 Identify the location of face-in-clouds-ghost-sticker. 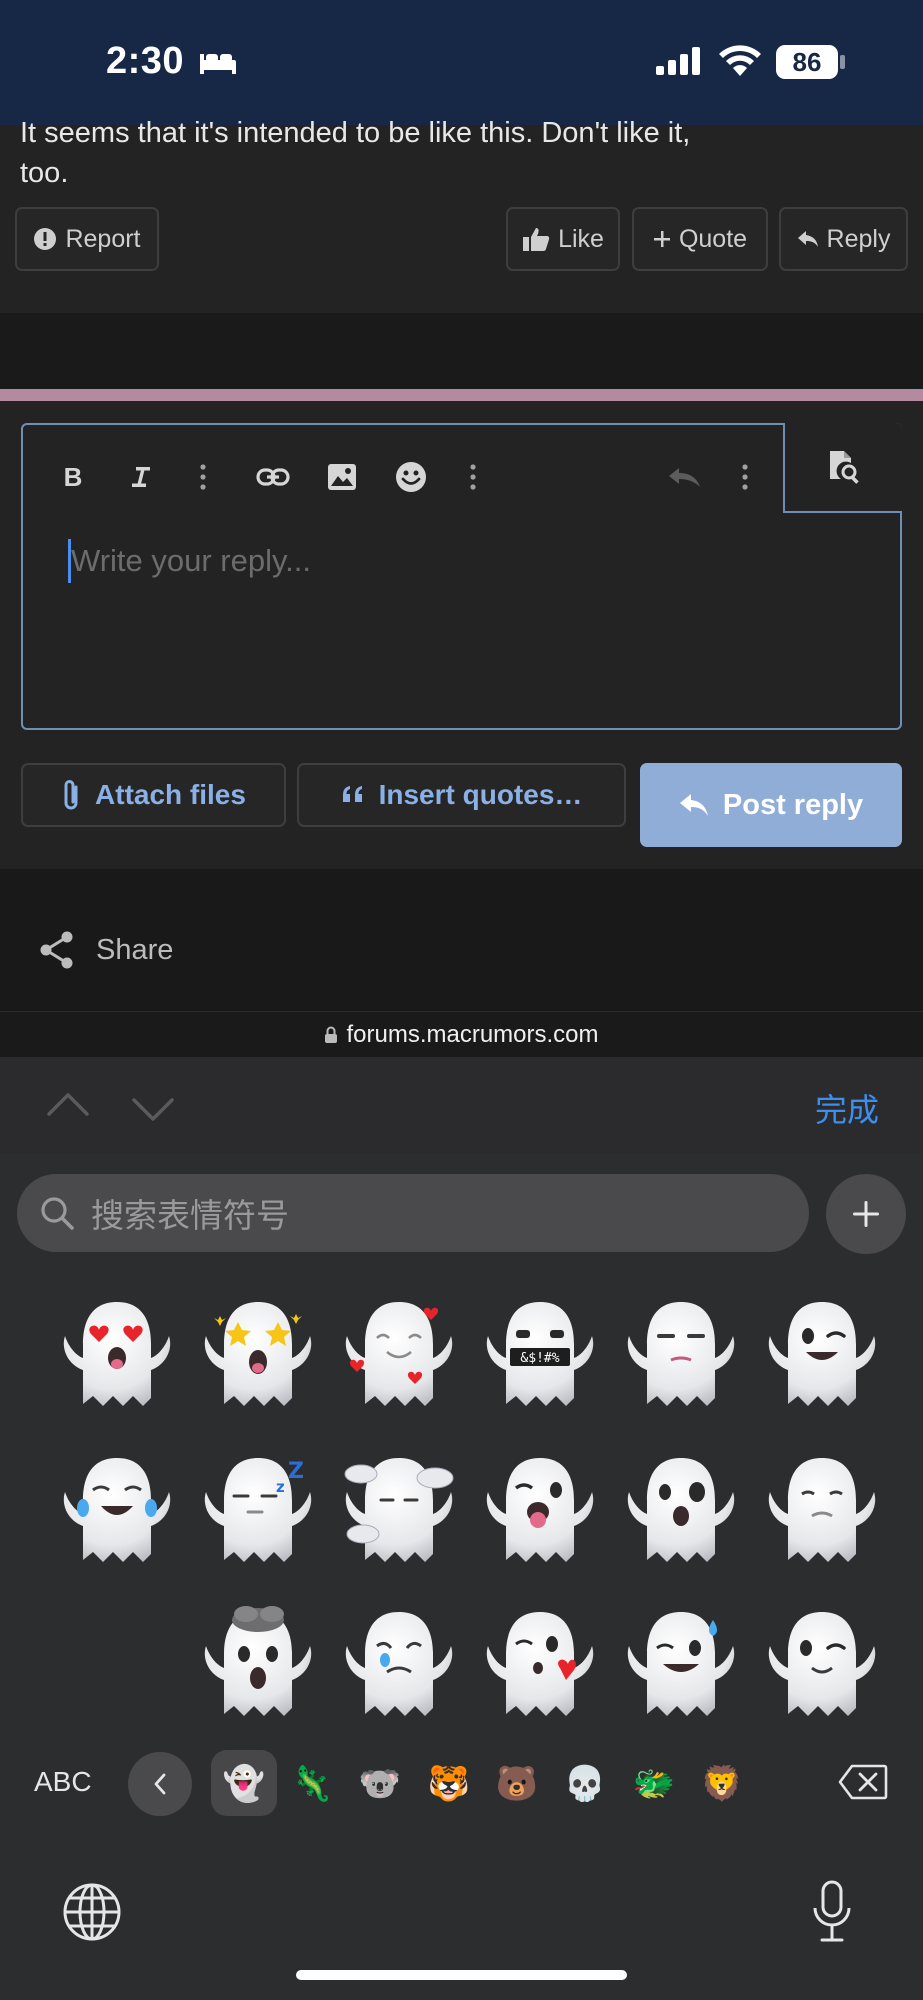
(399, 1512).